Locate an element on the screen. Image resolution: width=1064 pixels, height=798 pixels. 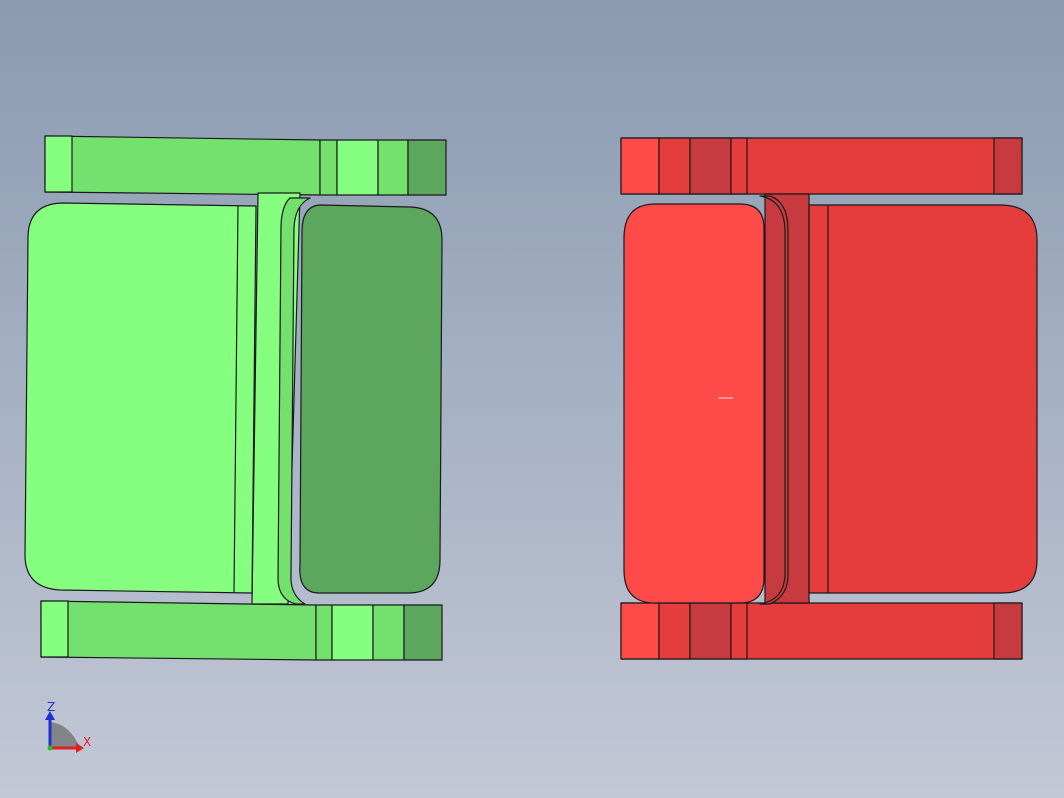
red-bottom-bar is located at coordinates (821, 631).